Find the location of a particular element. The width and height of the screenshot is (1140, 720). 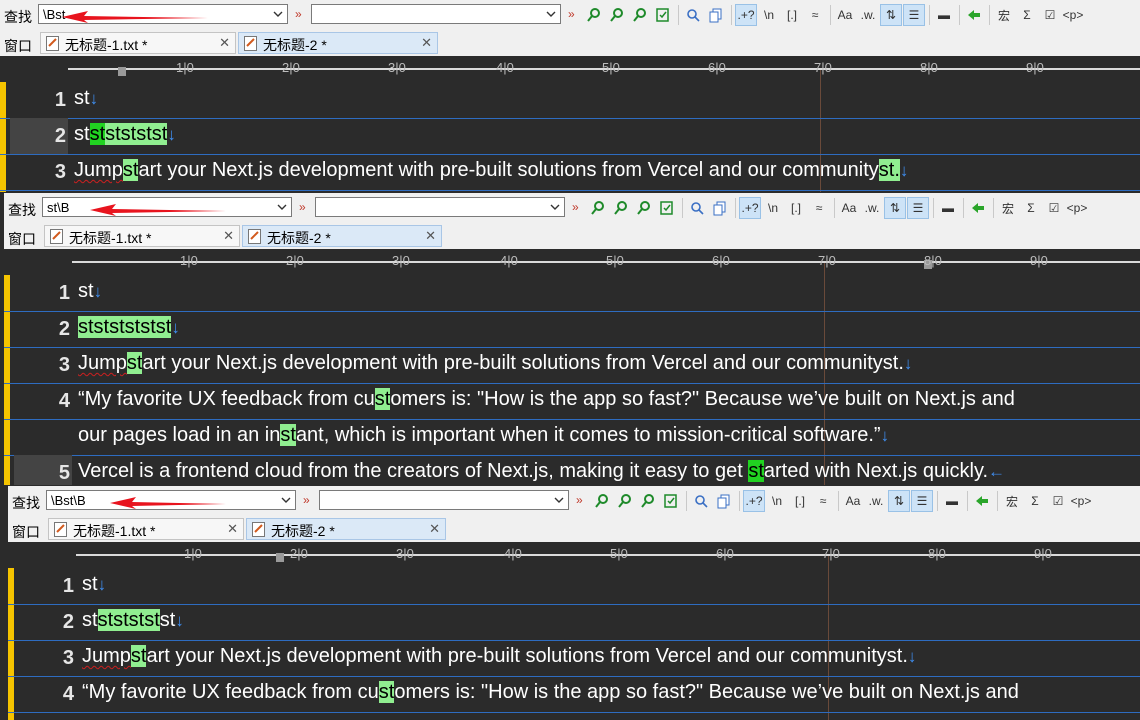

ruler-number: 4|0 is located at coordinates (513, 553).